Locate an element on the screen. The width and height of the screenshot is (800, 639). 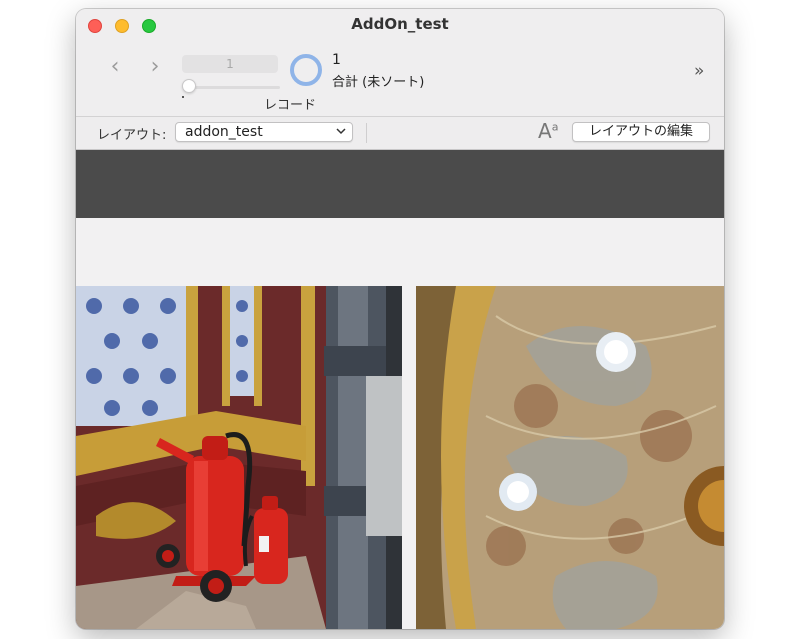
font-size-icon: Aa is located at coordinates (548, 131).